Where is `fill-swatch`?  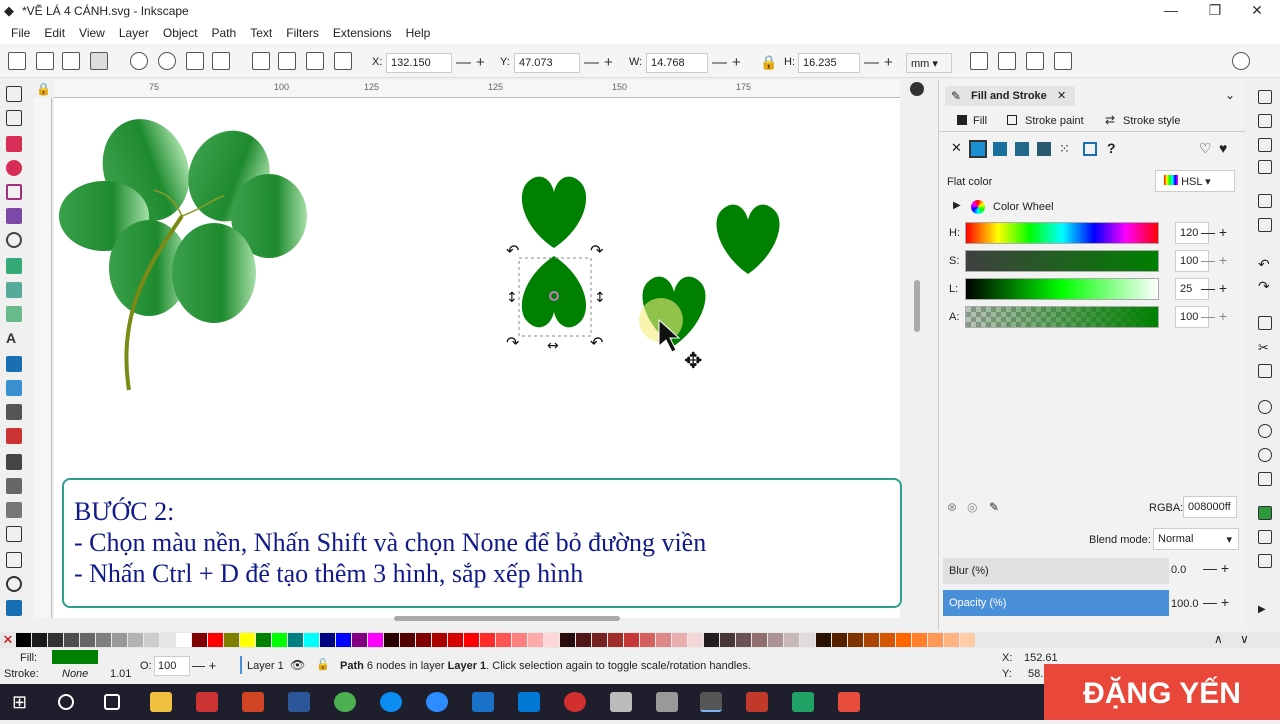
fill-swatch is located at coordinates (75, 657).